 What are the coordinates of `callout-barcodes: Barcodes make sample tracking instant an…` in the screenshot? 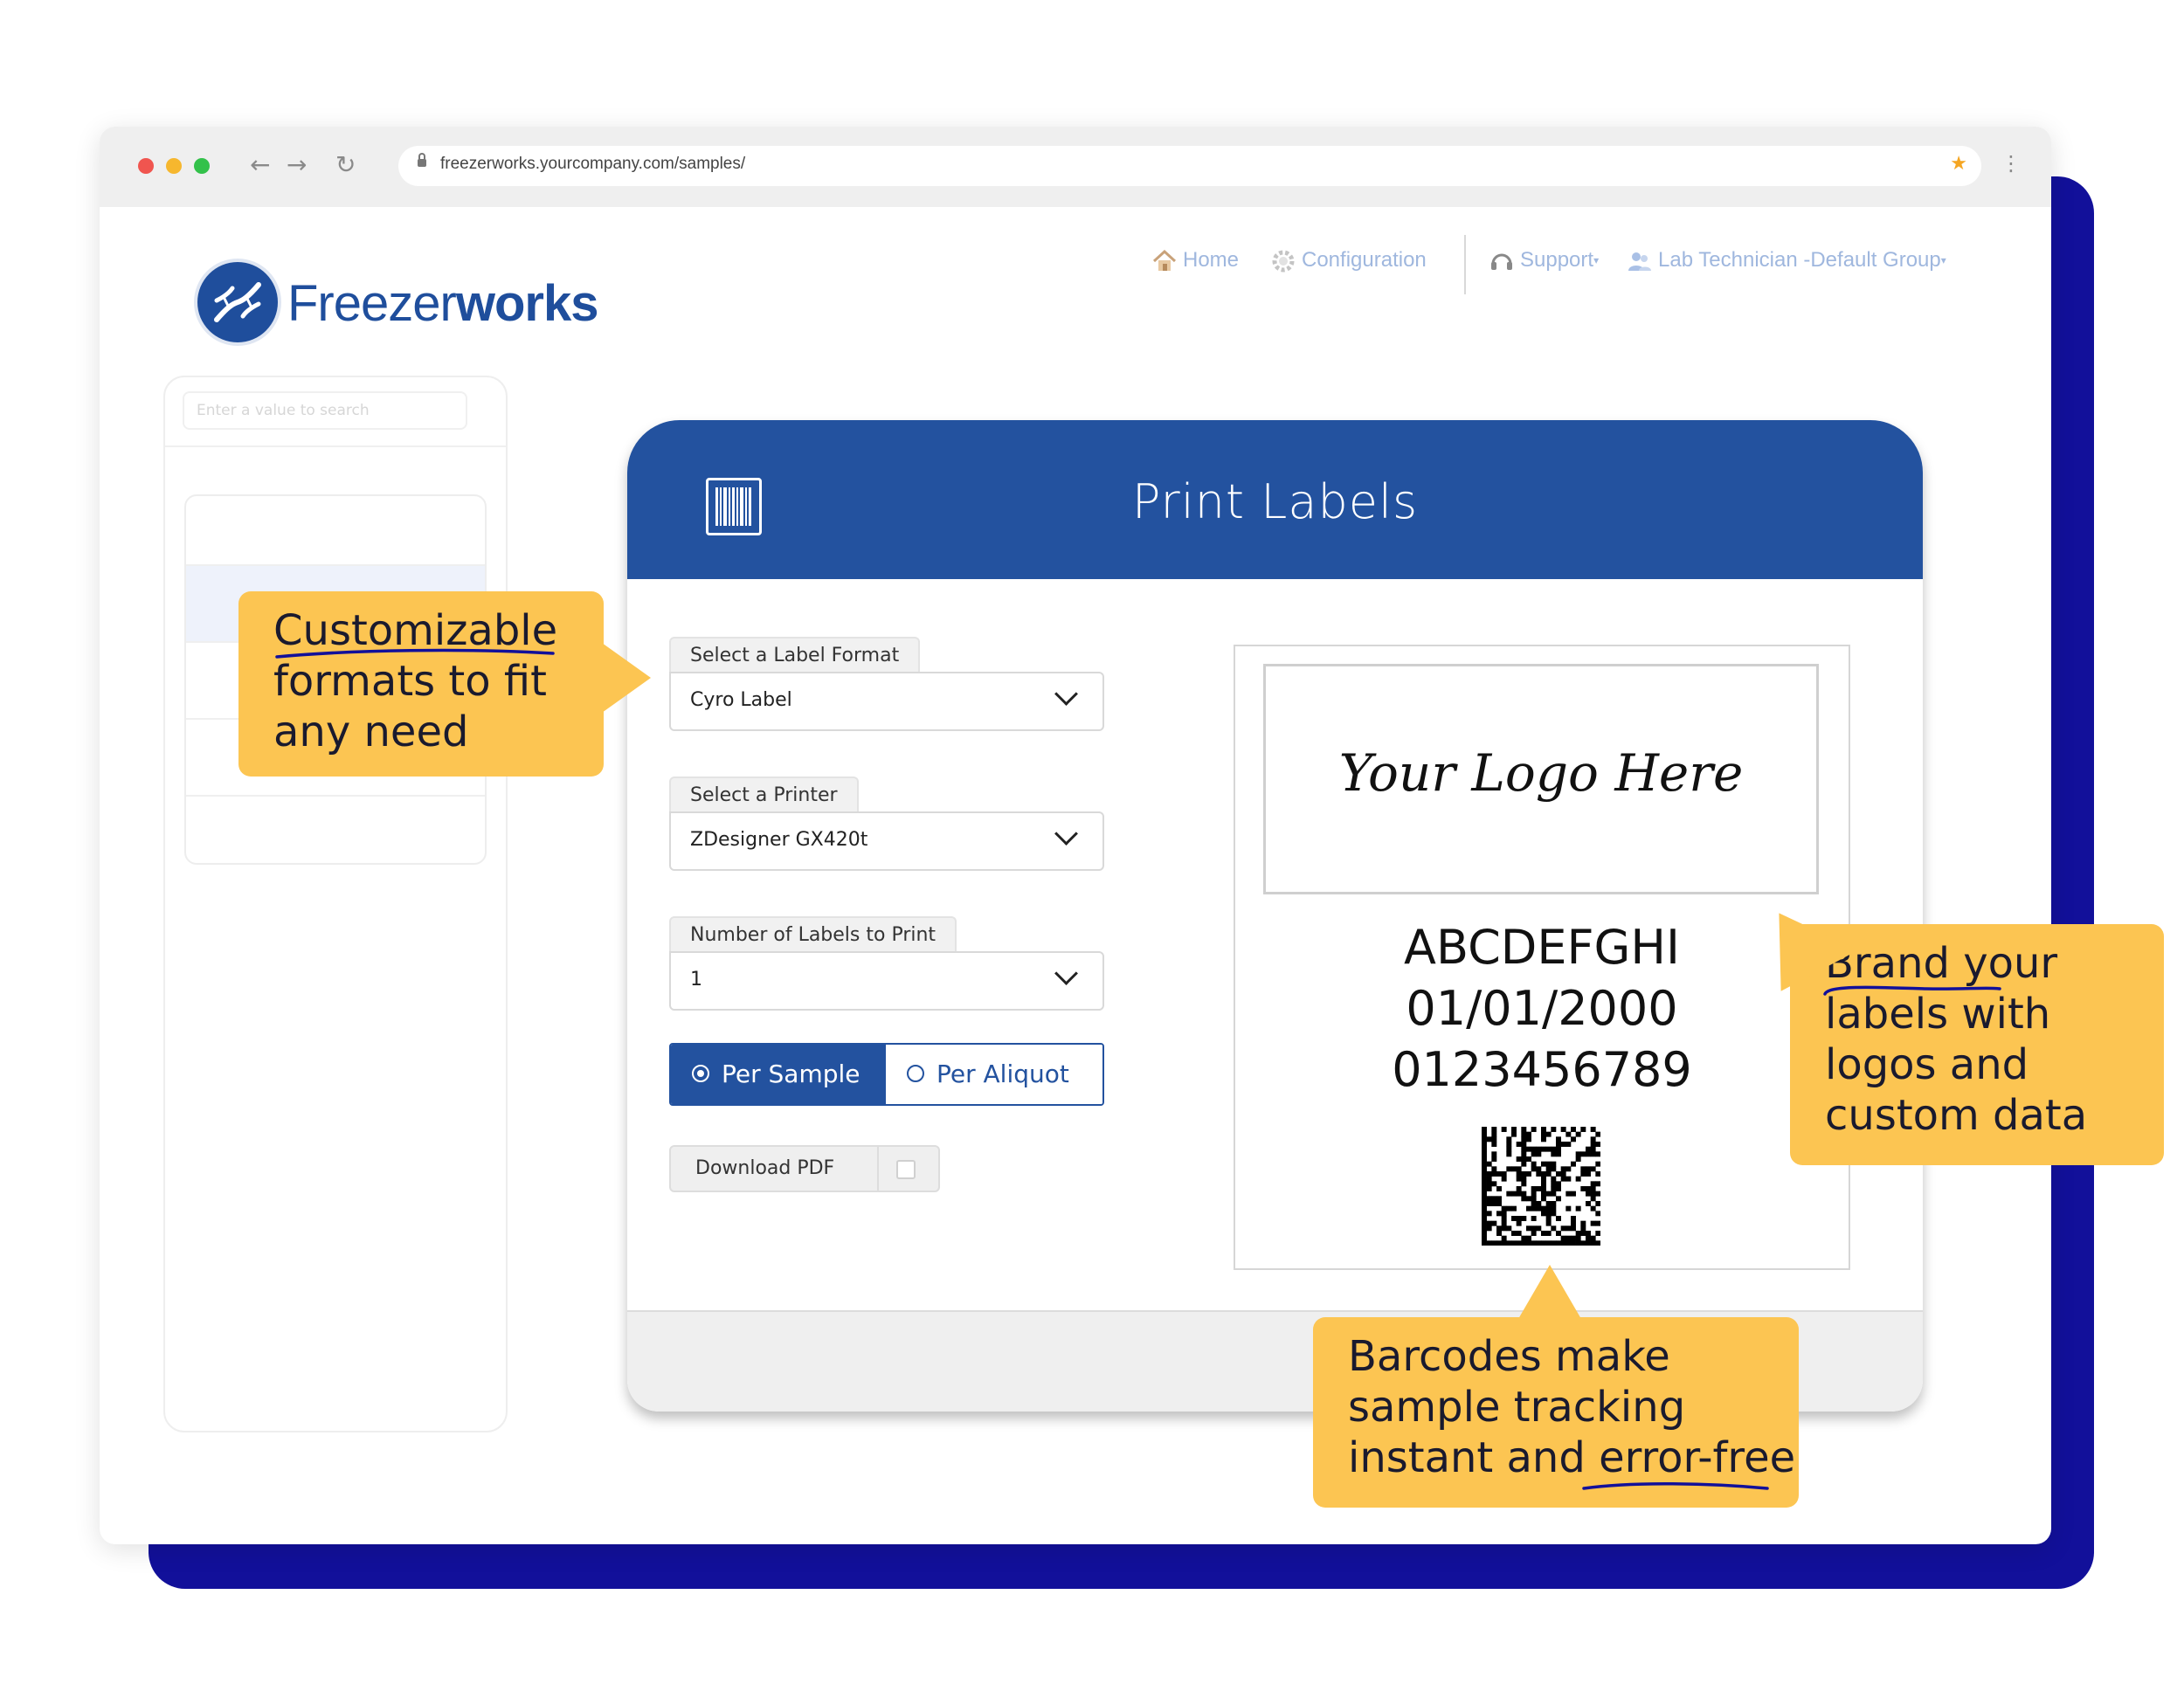 It's located at (1556, 1412).